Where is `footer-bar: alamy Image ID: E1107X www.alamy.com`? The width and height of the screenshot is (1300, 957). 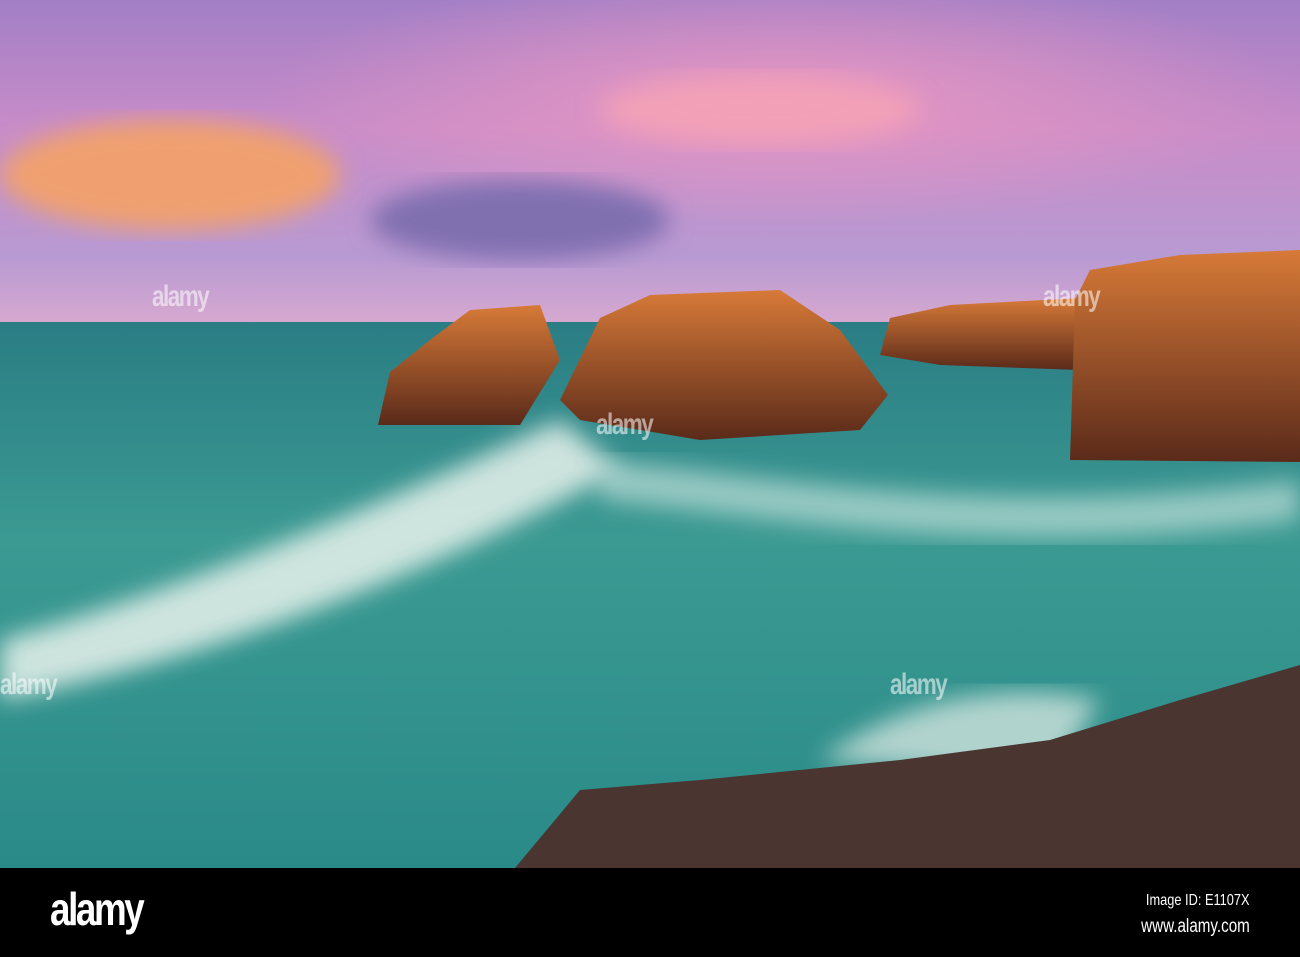
footer-bar: alamy Image ID: E1107X www.alamy.com is located at coordinates (650, 912).